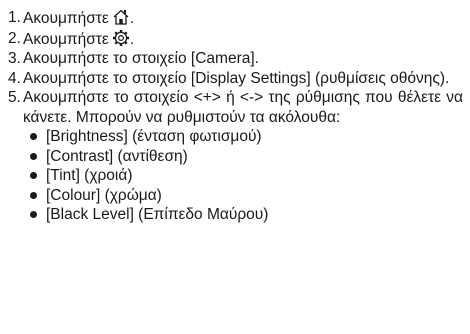 This screenshot has height=334, width=470. What do you see at coordinates (89, 175) in the screenshot?
I see `list-item-text: [Tint] (χροιά)` at bounding box center [89, 175].